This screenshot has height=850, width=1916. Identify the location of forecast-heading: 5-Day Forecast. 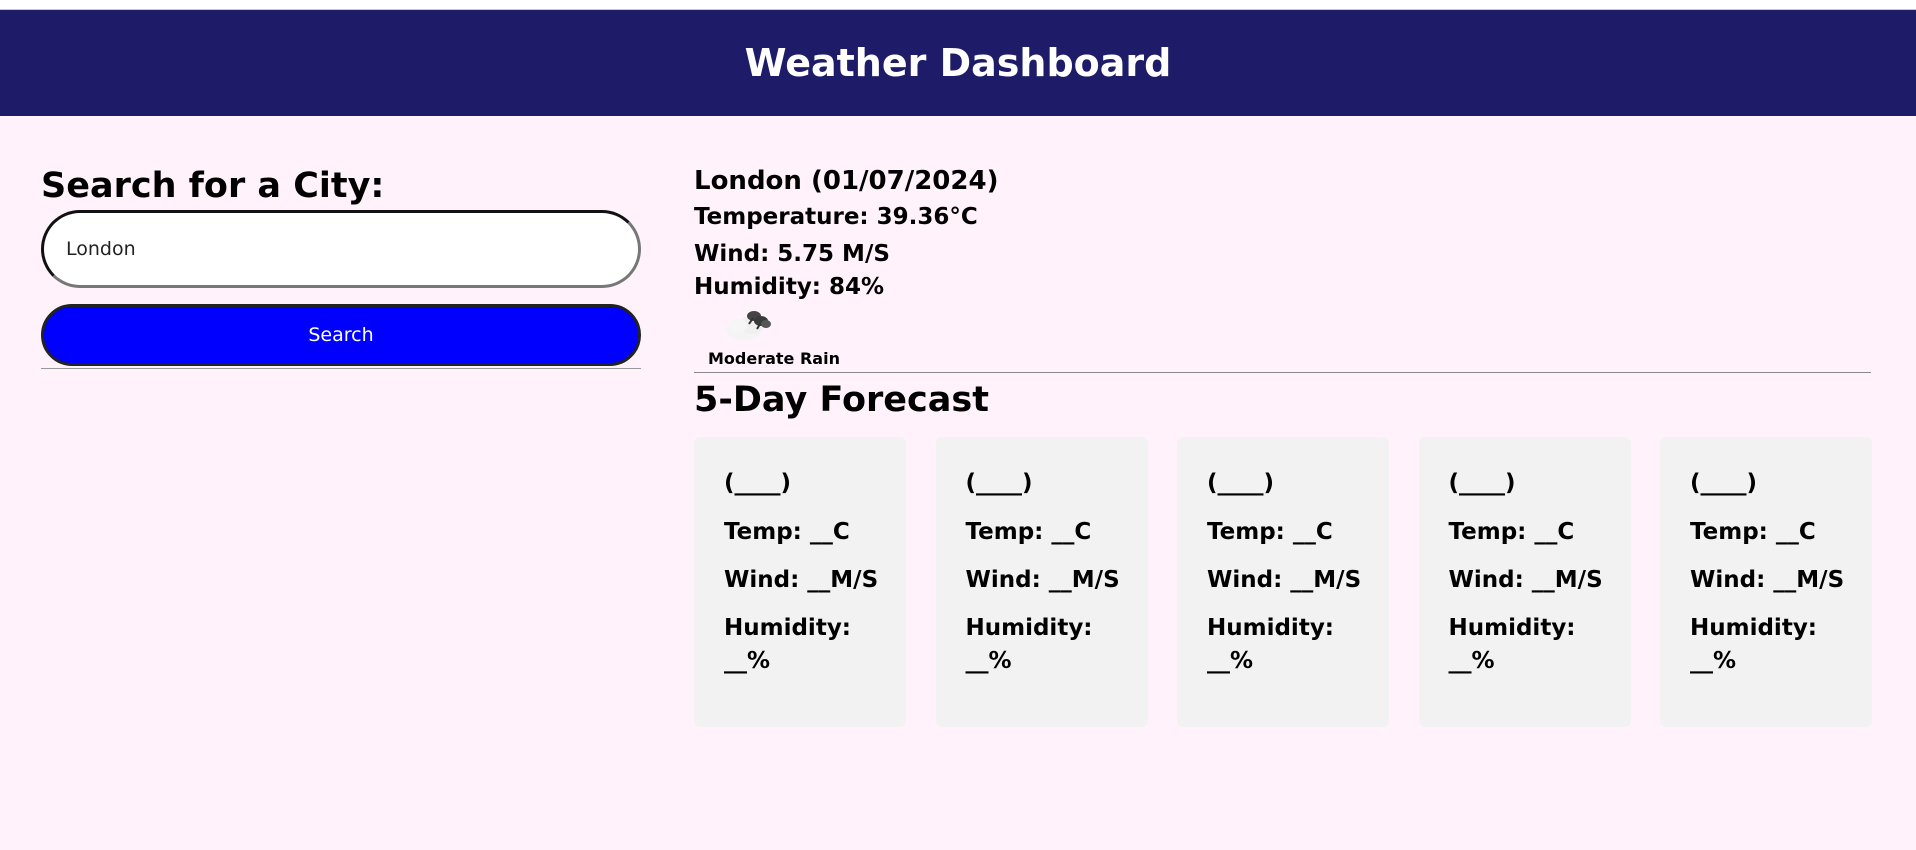
(841, 400).